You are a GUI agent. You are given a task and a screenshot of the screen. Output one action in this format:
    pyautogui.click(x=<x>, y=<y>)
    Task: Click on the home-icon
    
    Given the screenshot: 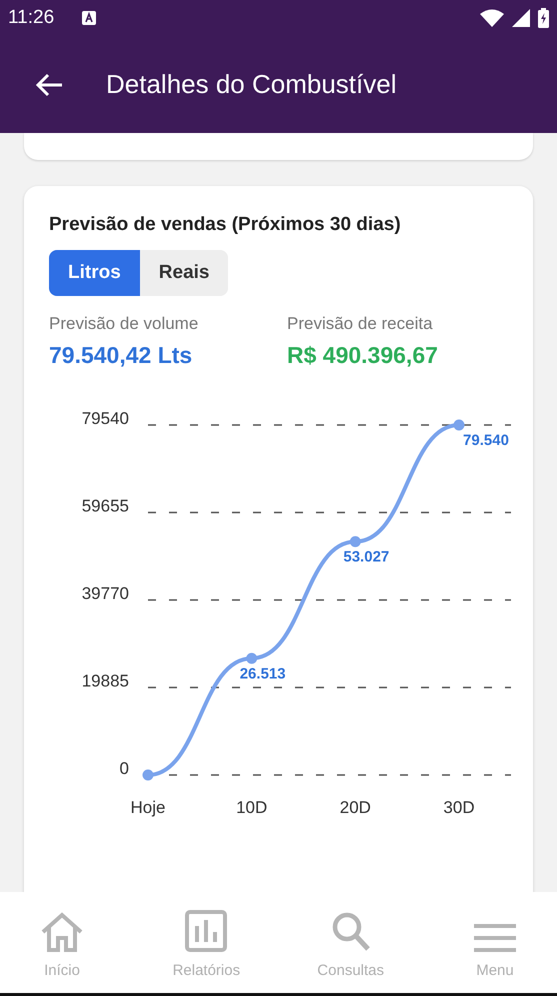 What is the action you would take?
    pyautogui.click(x=62, y=932)
    